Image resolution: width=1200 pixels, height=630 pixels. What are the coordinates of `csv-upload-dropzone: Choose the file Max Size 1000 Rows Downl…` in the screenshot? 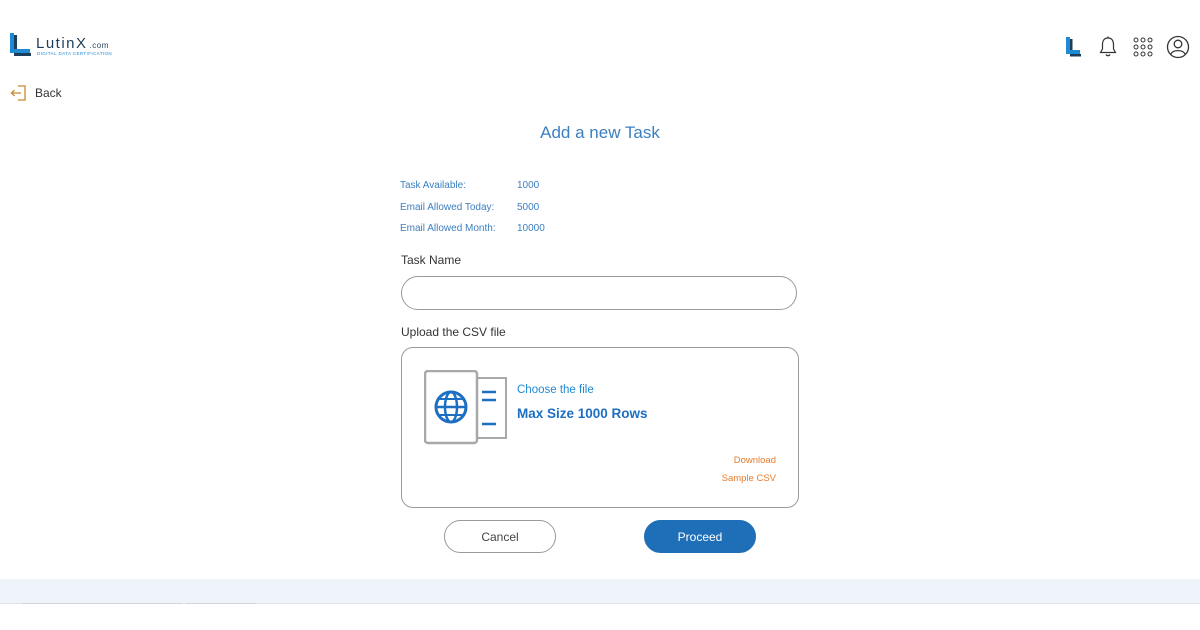 It's located at (600, 427).